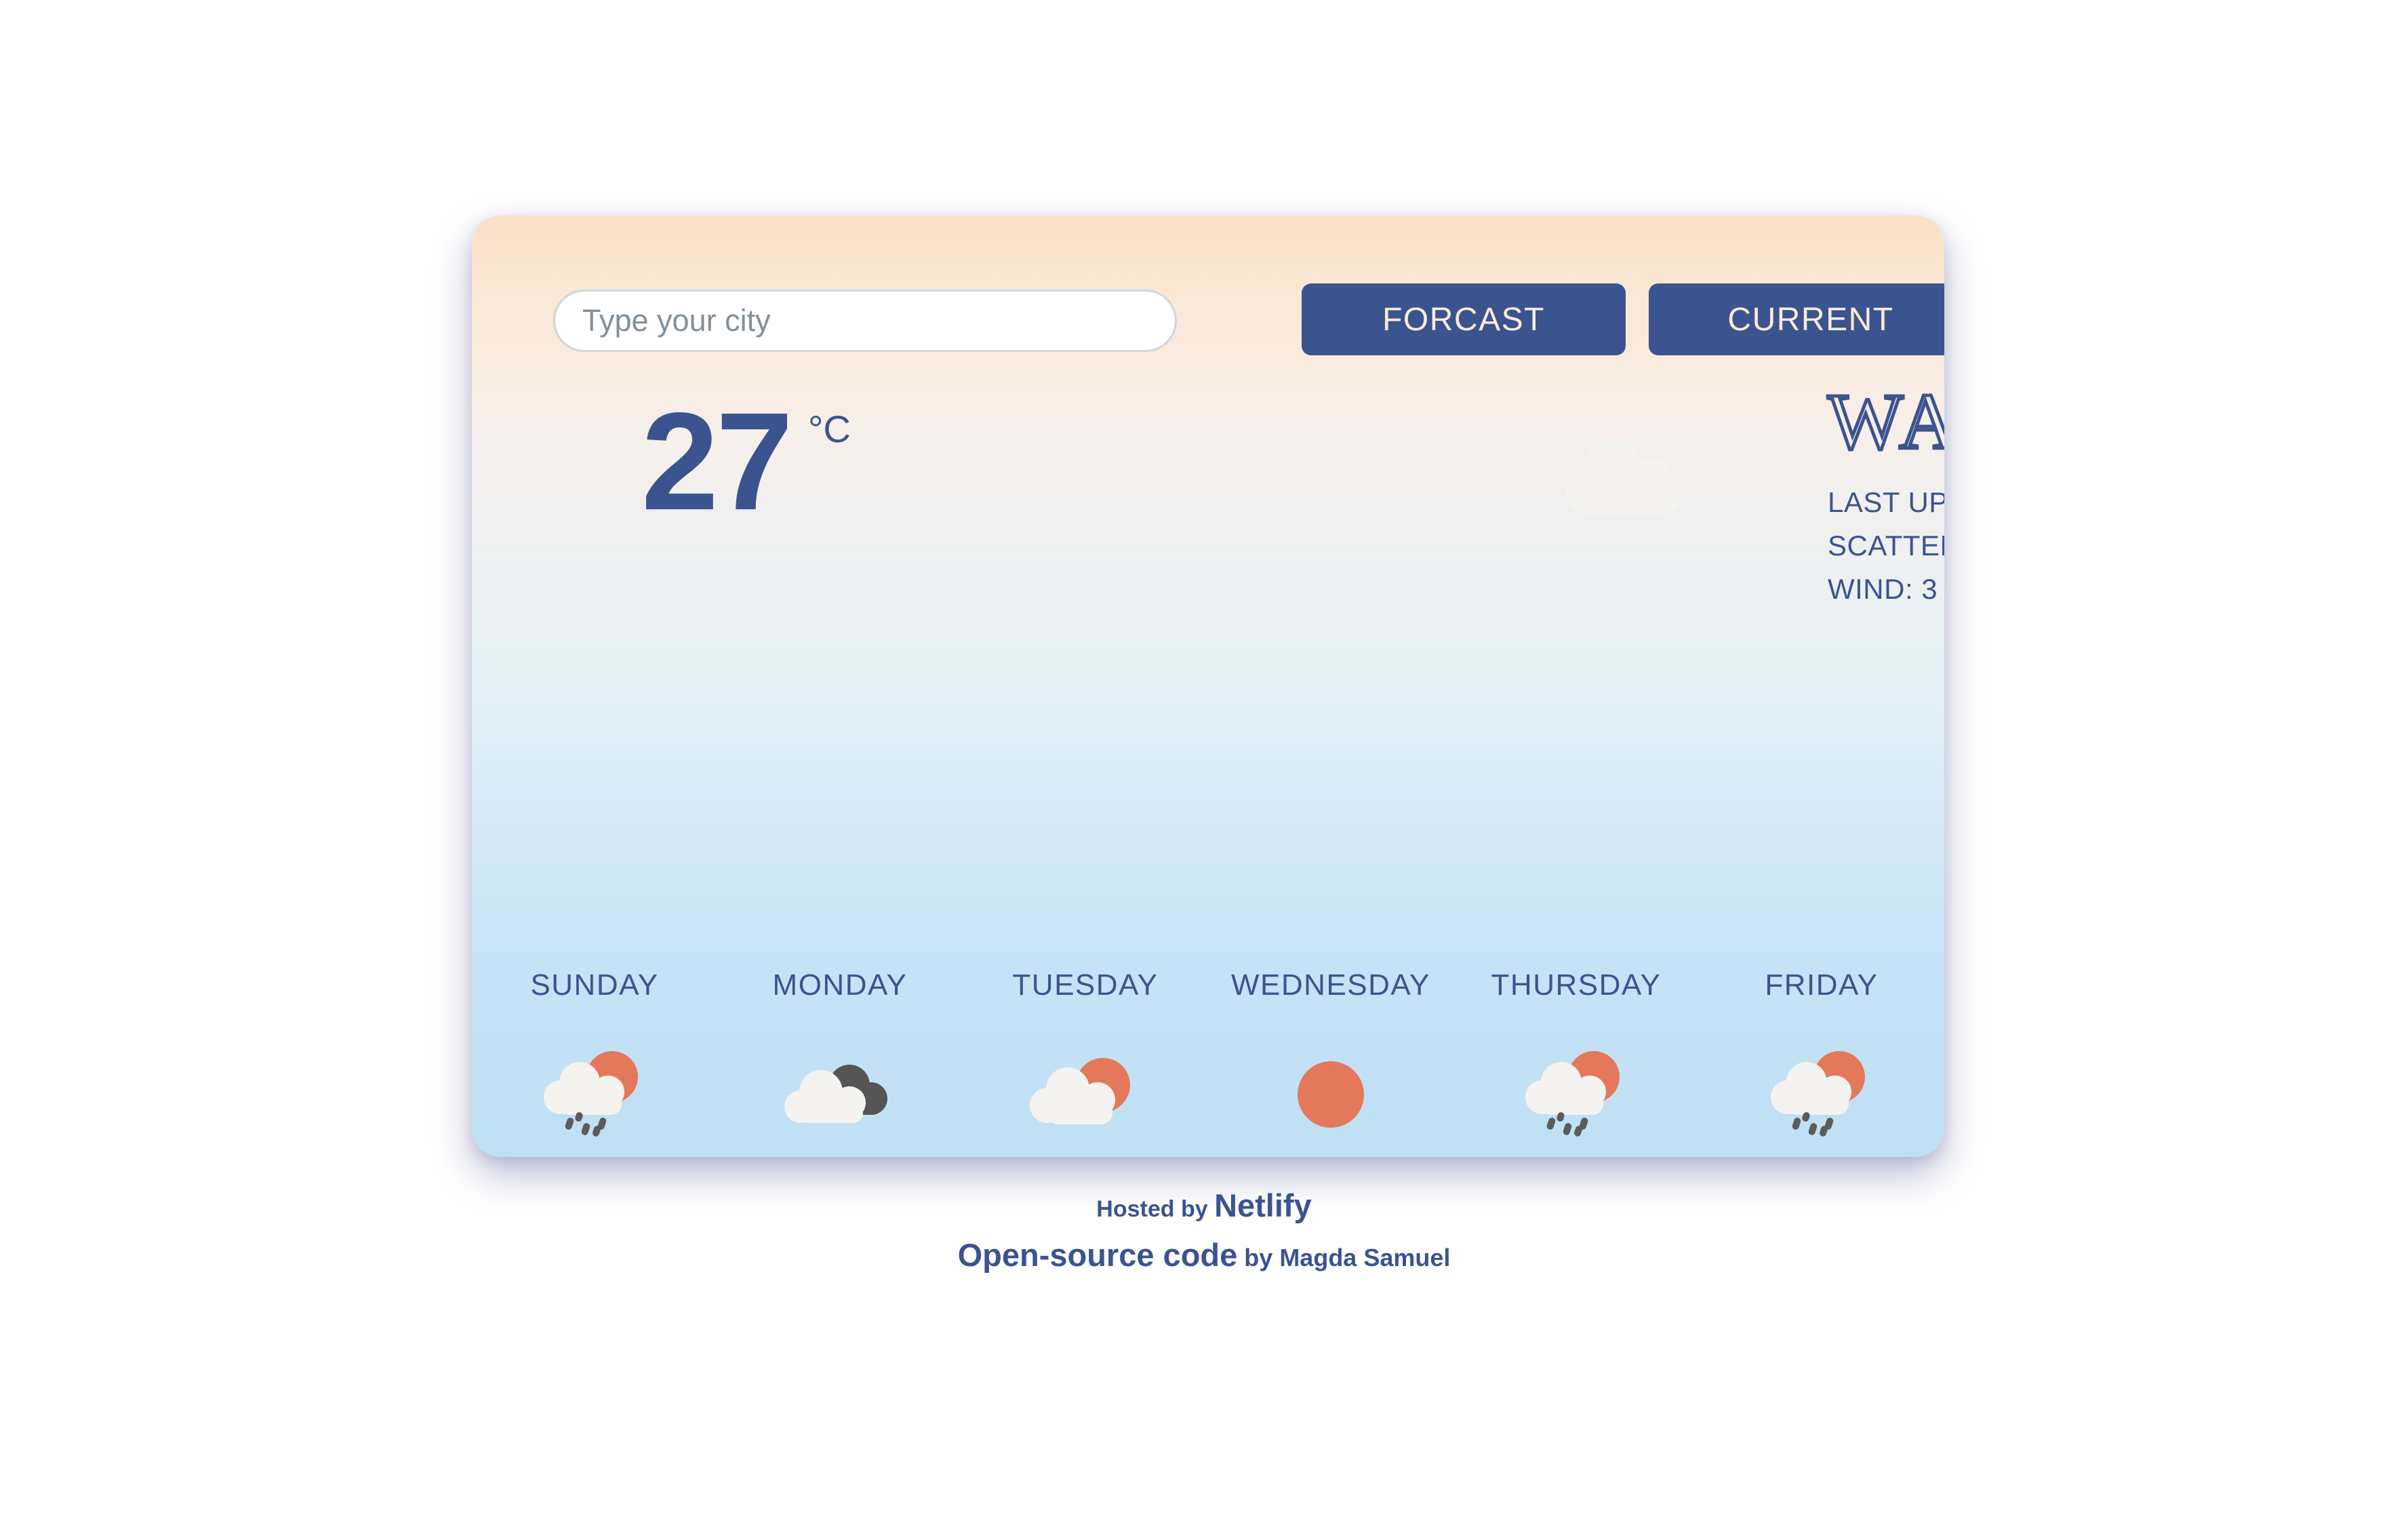  I want to click on sun-cloud-icon, so click(1085, 1094).